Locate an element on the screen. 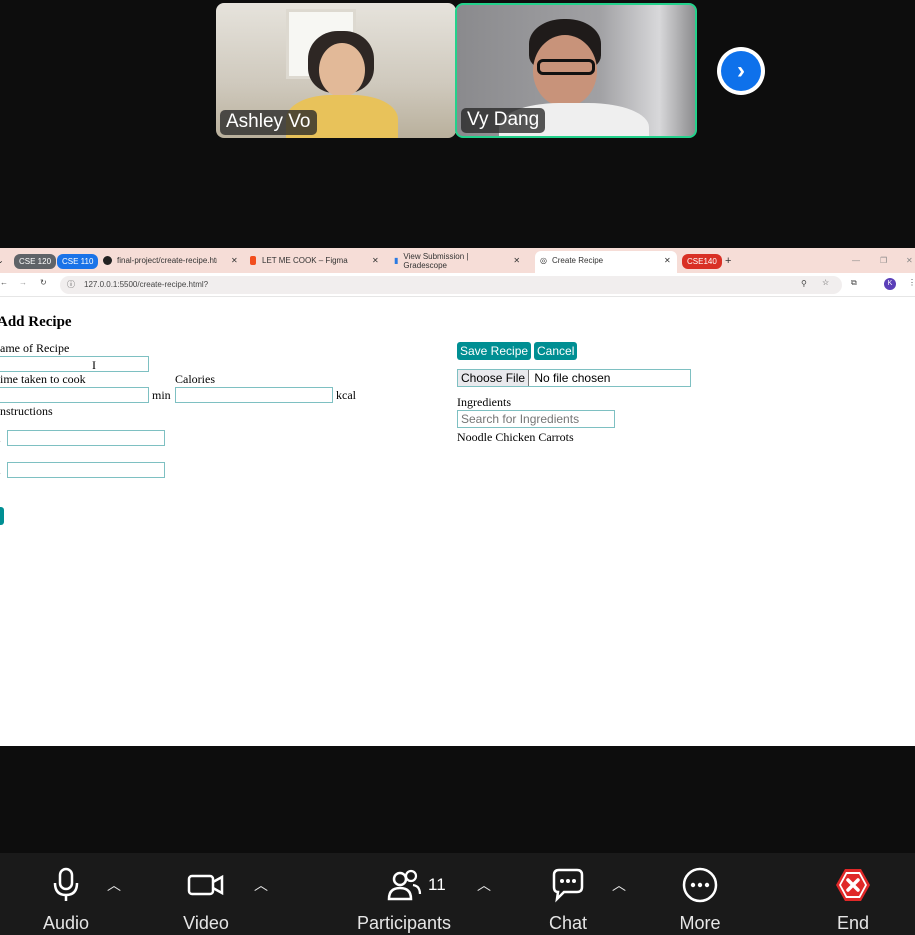 Image resolution: width=915 pixels, height=935 pixels. participants-icon is located at coordinates (404, 885).